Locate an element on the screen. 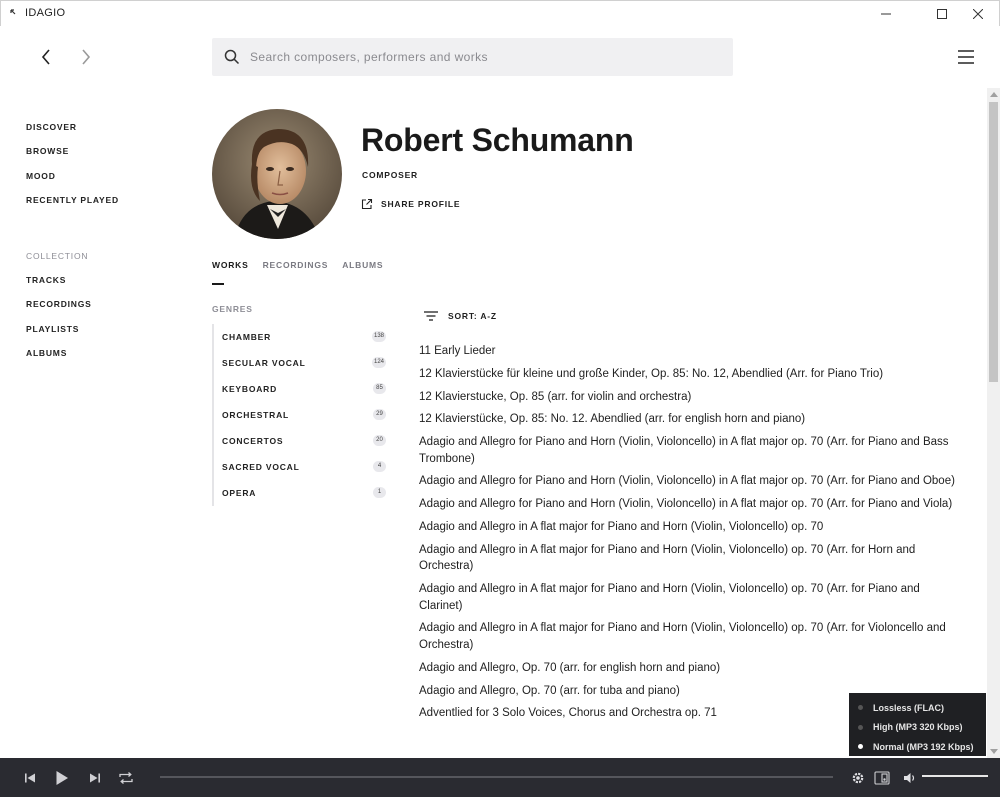 The width and height of the screenshot is (1000, 797). repeat-icon is located at coordinates (126, 777).